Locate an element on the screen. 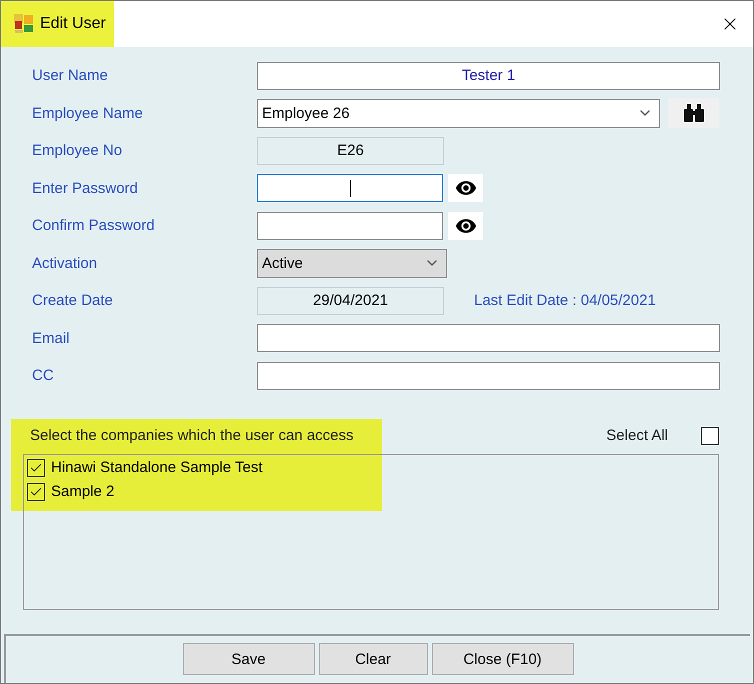  dialog-button: Clear is located at coordinates (373, 659).